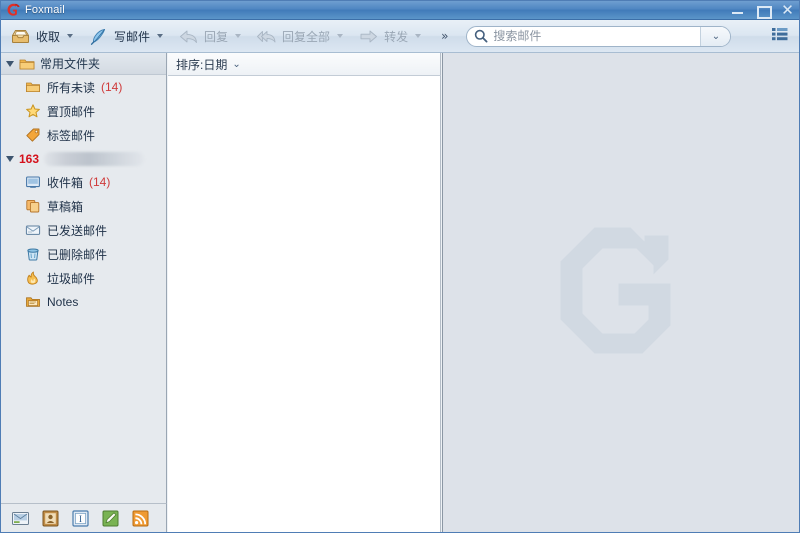  I want to click on info-module-button: I, so click(80, 518).